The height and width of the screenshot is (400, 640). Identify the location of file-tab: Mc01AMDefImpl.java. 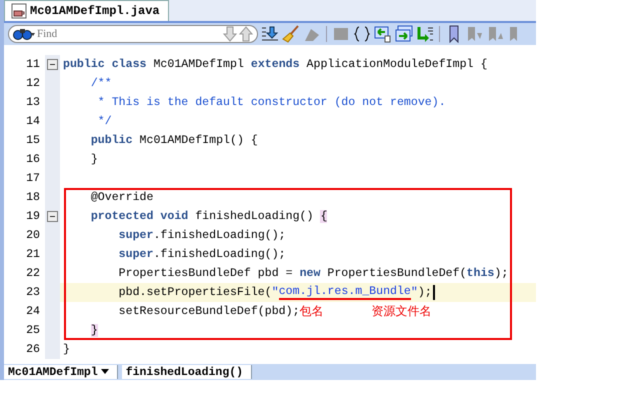
(86, 10).